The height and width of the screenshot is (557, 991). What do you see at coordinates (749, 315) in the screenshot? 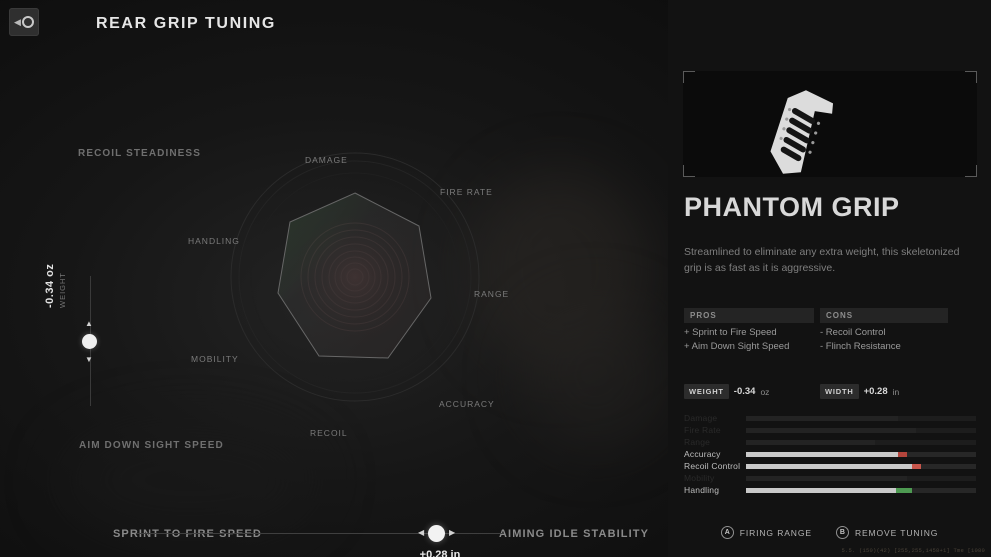
I see `pros-header: PROS` at bounding box center [749, 315].